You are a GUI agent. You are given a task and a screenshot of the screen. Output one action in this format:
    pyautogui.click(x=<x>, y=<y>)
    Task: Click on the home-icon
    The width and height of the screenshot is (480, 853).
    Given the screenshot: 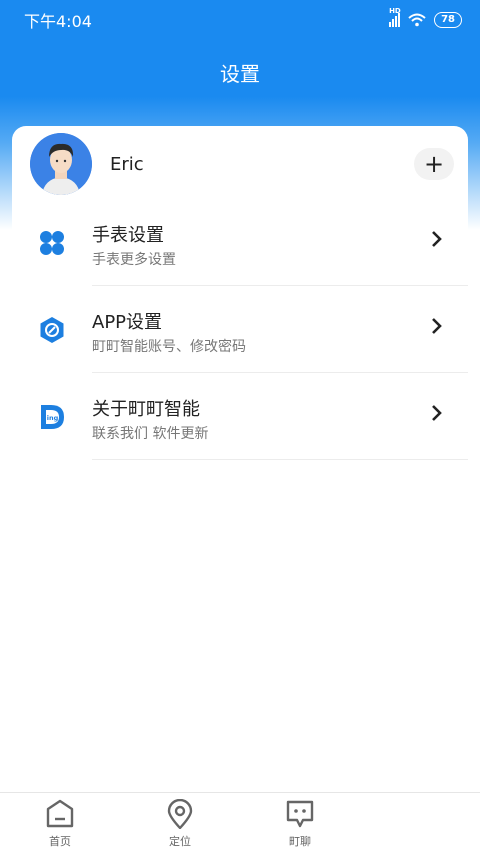 What is the action you would take?
    pyautogui.click(x=60, y=813)
    